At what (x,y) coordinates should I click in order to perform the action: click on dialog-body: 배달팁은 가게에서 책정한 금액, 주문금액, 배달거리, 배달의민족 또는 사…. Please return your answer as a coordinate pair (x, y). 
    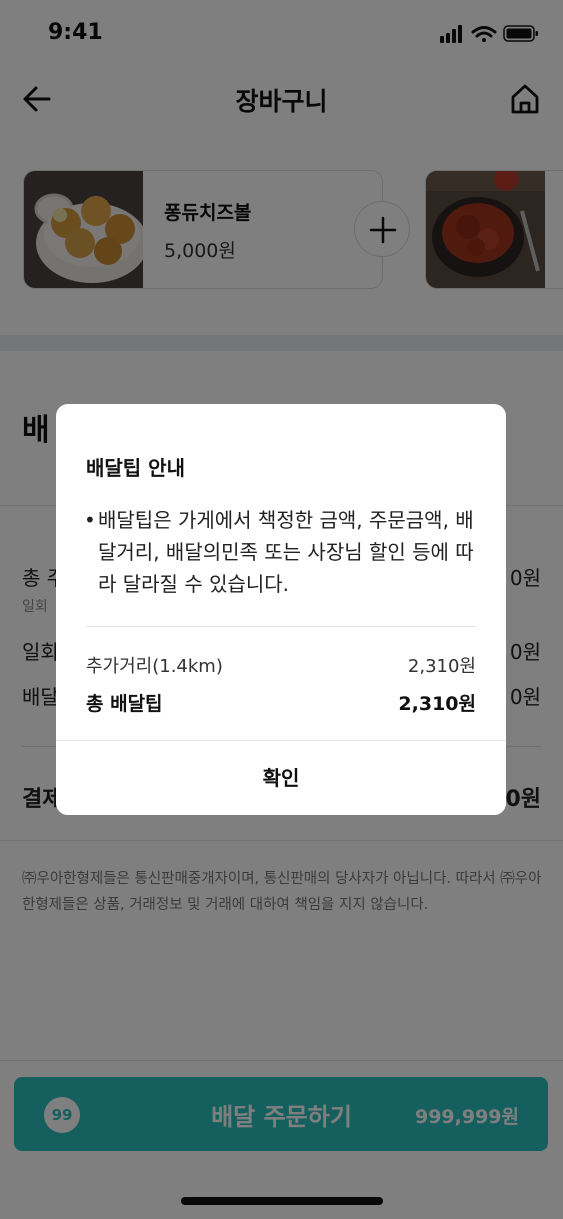
    Looking at the image, I should click on (286, 552).